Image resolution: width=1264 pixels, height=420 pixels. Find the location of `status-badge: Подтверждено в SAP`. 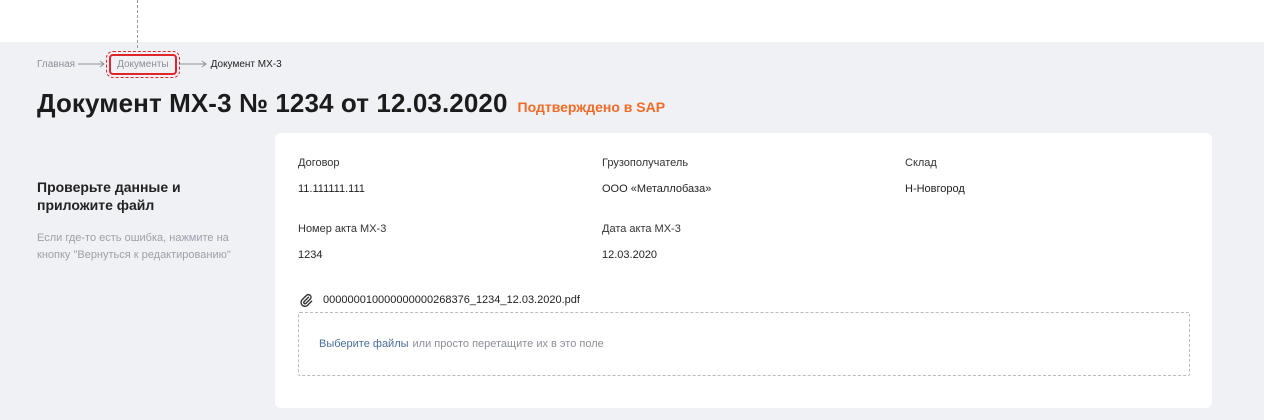

status-badge: Подтверждено в SAP is located at coordinates (591, 107).